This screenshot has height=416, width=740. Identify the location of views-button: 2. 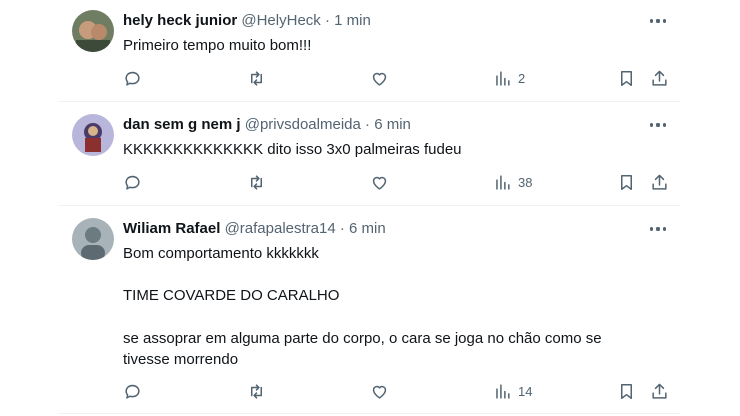
(509, 78).